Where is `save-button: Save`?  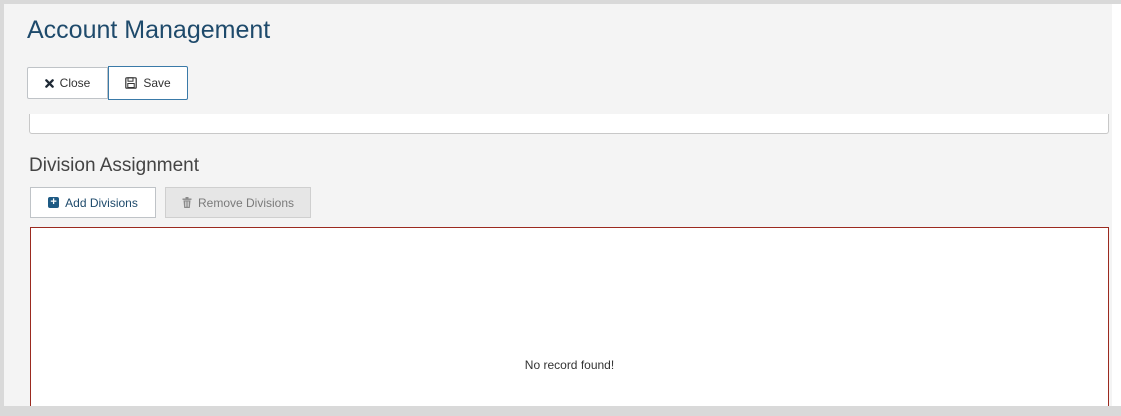
save-button: Save is located at coordinates (148, 83).